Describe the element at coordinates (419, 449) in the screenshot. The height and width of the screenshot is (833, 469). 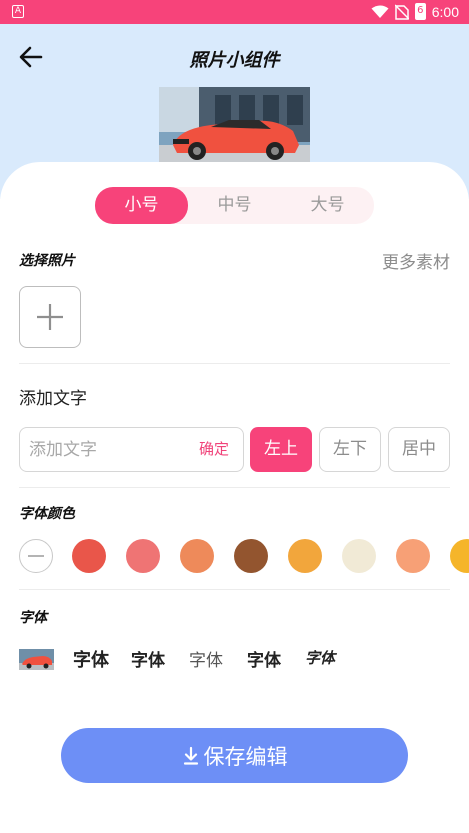
I see `position-center-button: 居中` at that location.